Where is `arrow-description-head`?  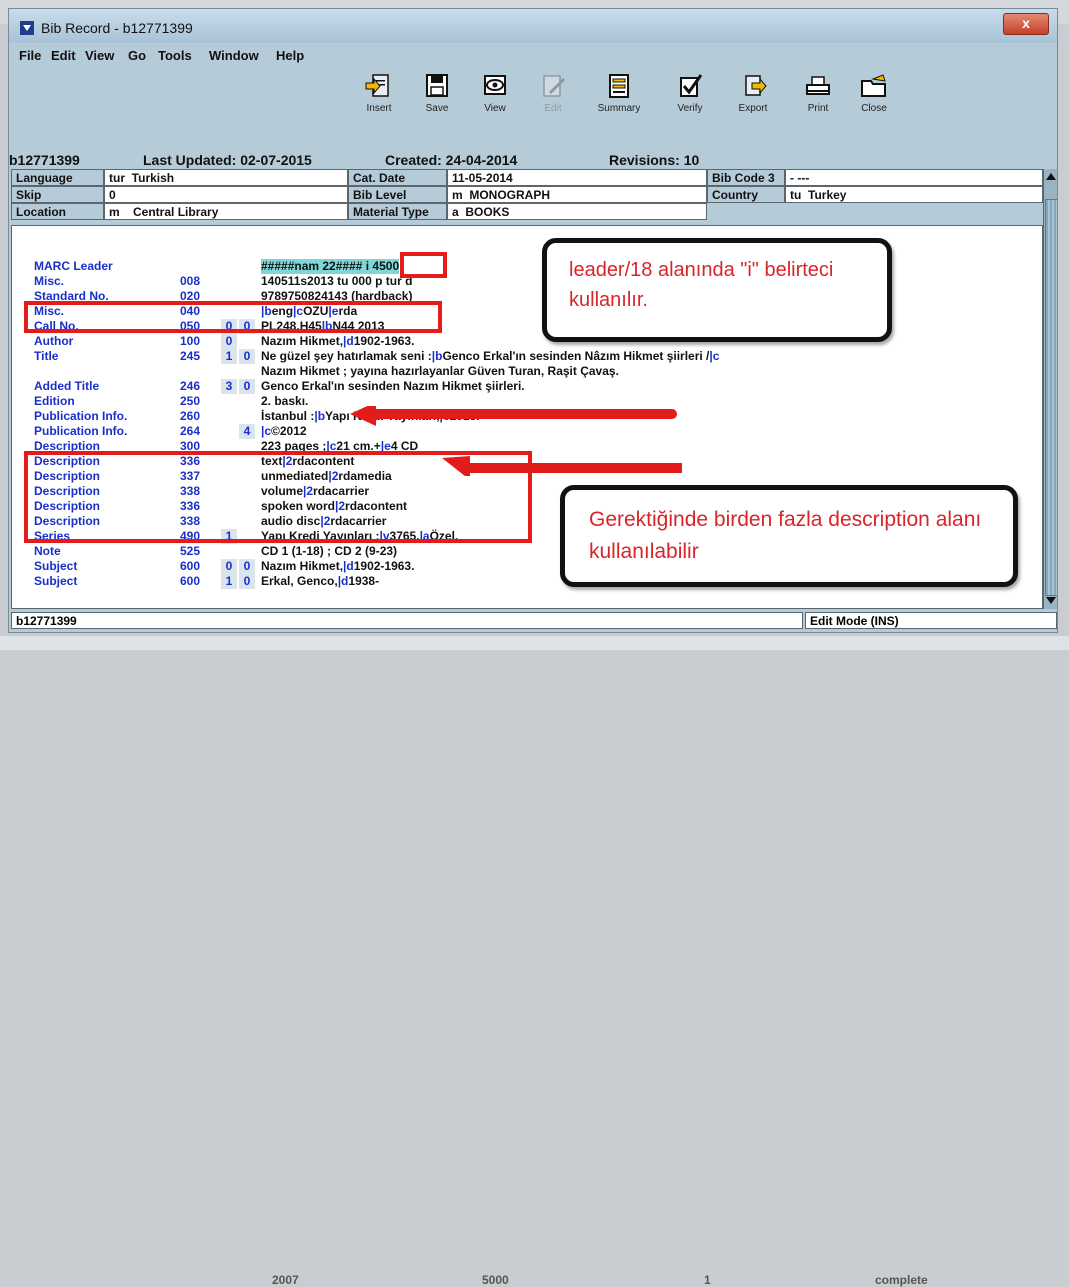
arrow-description-head is located at coordinates (456, 466).